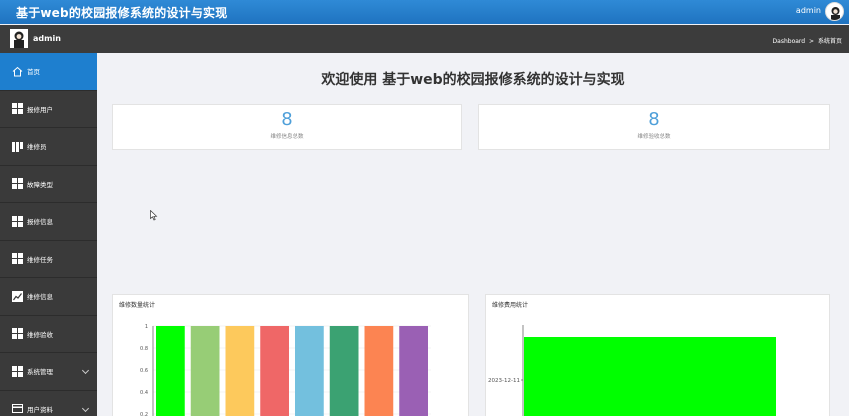 This screenshot has height=416, width=849. Describe the element at coordinates (40, 372) in the screenshot. I see `sidebar-item-label: 系统管理` at that location.